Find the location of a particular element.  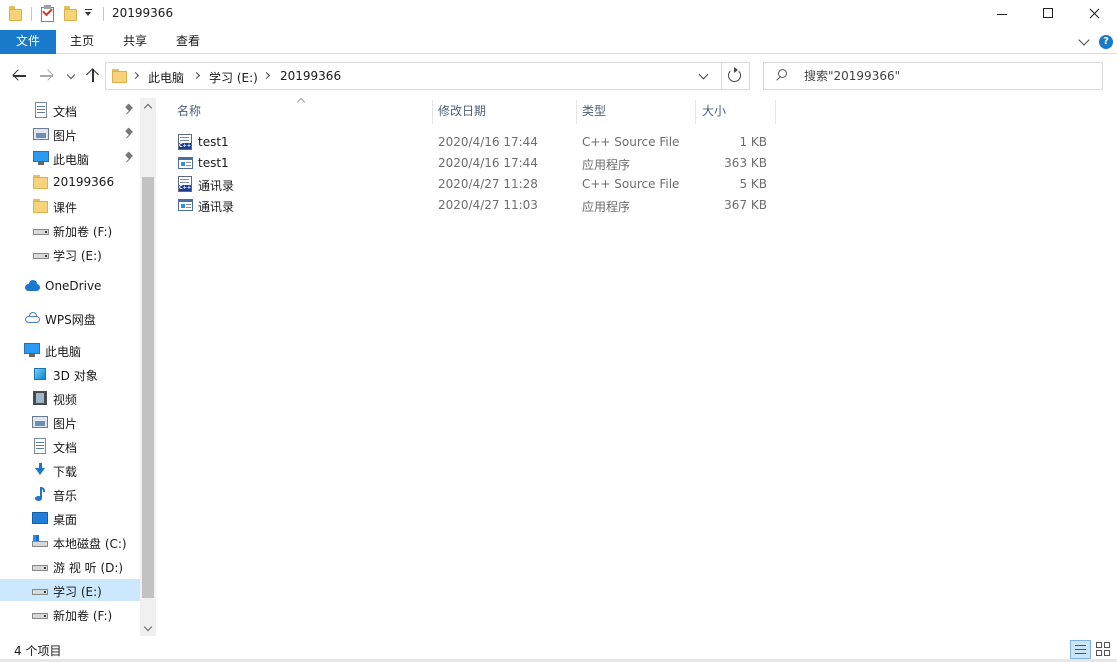

search-box is located at coordinates (933, 76).